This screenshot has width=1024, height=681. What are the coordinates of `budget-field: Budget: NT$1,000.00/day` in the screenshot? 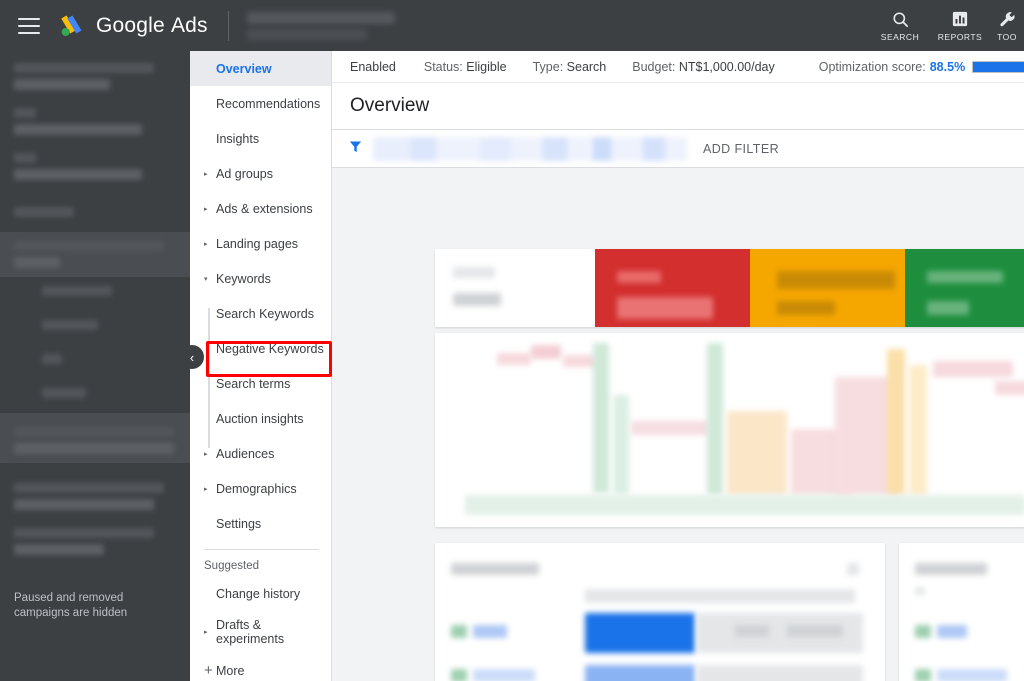 It's located at (703, 67).